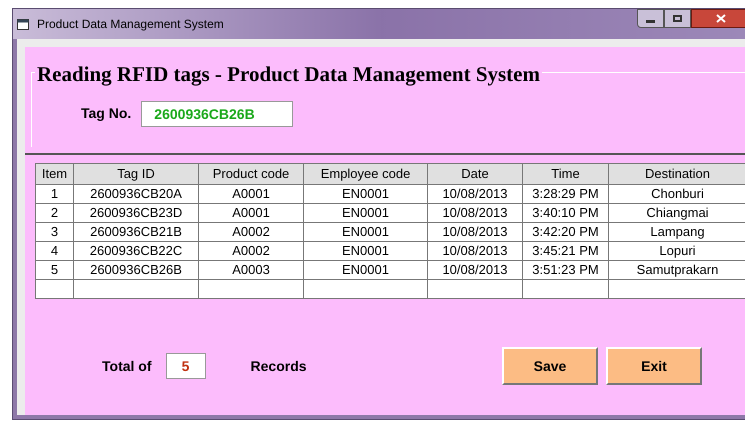  I want to click on table-cell: 2, so click(55, 212).